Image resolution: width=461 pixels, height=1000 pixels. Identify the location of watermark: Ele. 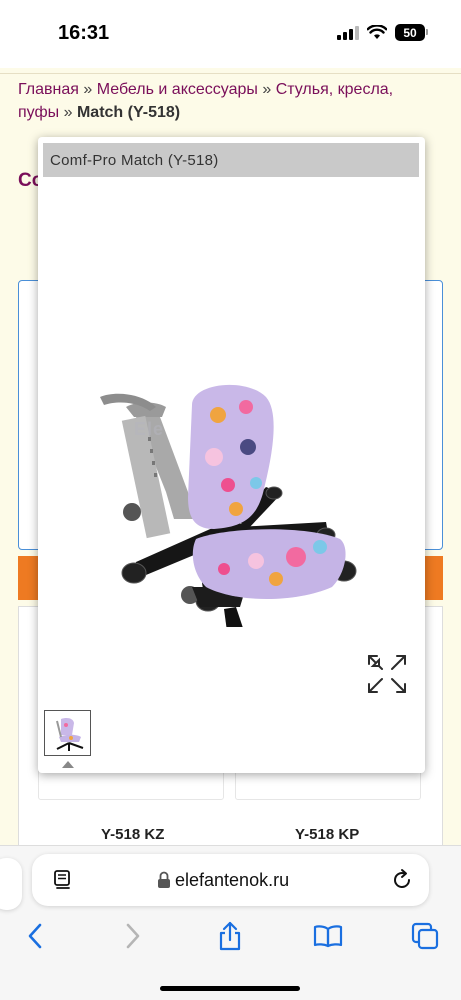
(149, 429).